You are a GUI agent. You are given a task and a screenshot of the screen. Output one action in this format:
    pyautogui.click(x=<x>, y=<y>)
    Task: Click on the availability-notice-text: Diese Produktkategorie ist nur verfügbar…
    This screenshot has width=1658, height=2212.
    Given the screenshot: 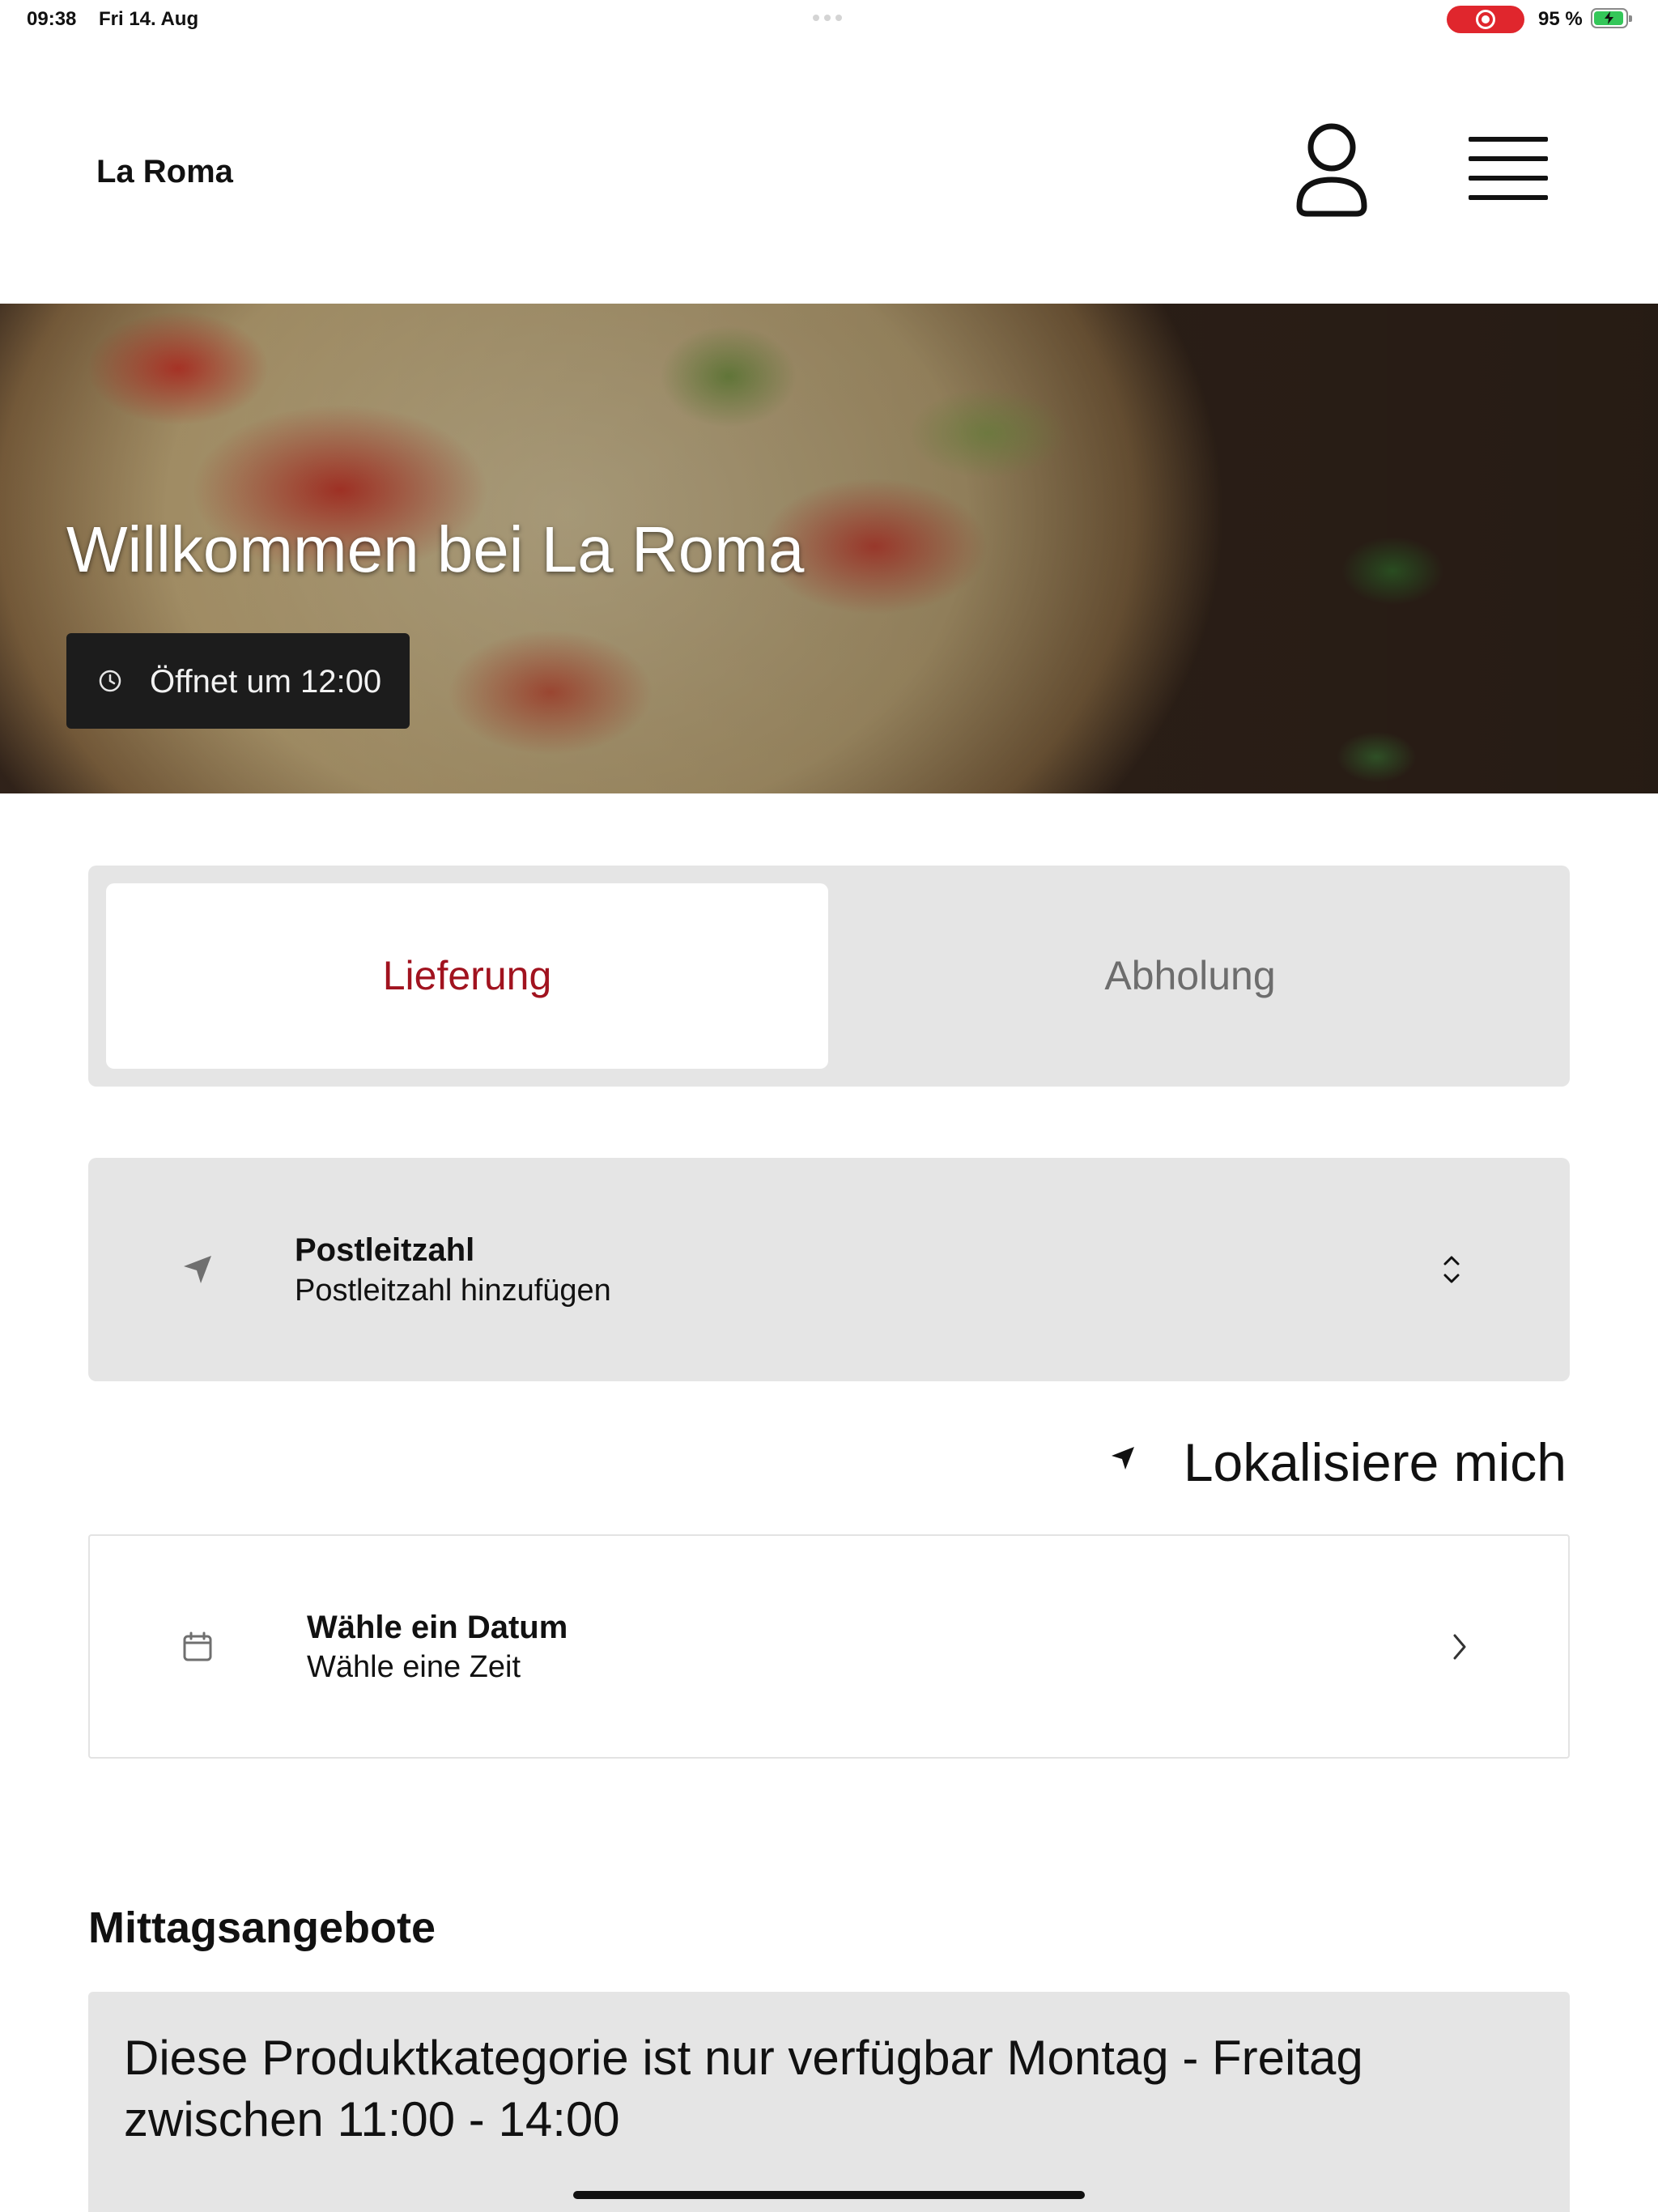 What is the action you would take?
    pyautogui.click(x=743, y=2088)
    